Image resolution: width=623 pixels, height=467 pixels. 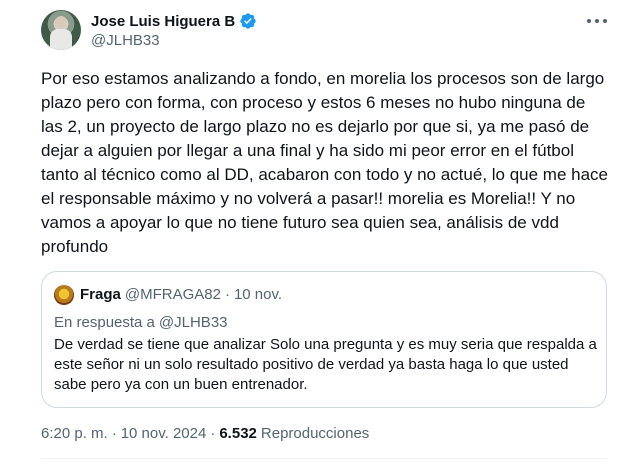 What do you see at coordinates (164, 433) in the screenshot?
I see `tweet-date: 10 nov. 2024` at bounding box center [164, 433].